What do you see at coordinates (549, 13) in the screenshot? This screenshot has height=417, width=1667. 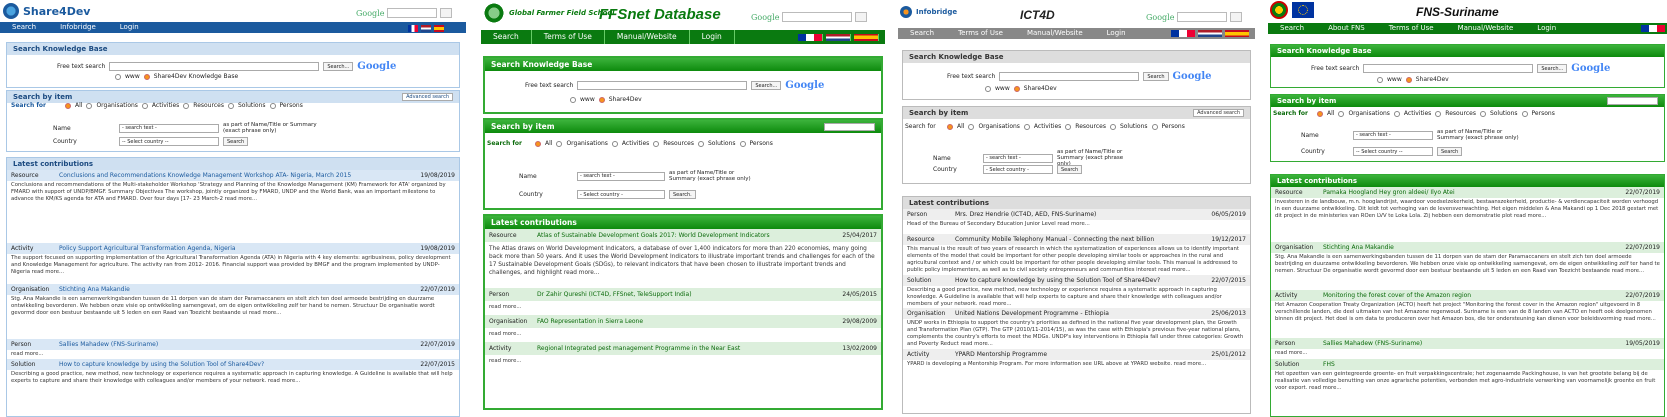 I see `ffs-logo: Global Farmer Field School` at bounding box center [549, 13].